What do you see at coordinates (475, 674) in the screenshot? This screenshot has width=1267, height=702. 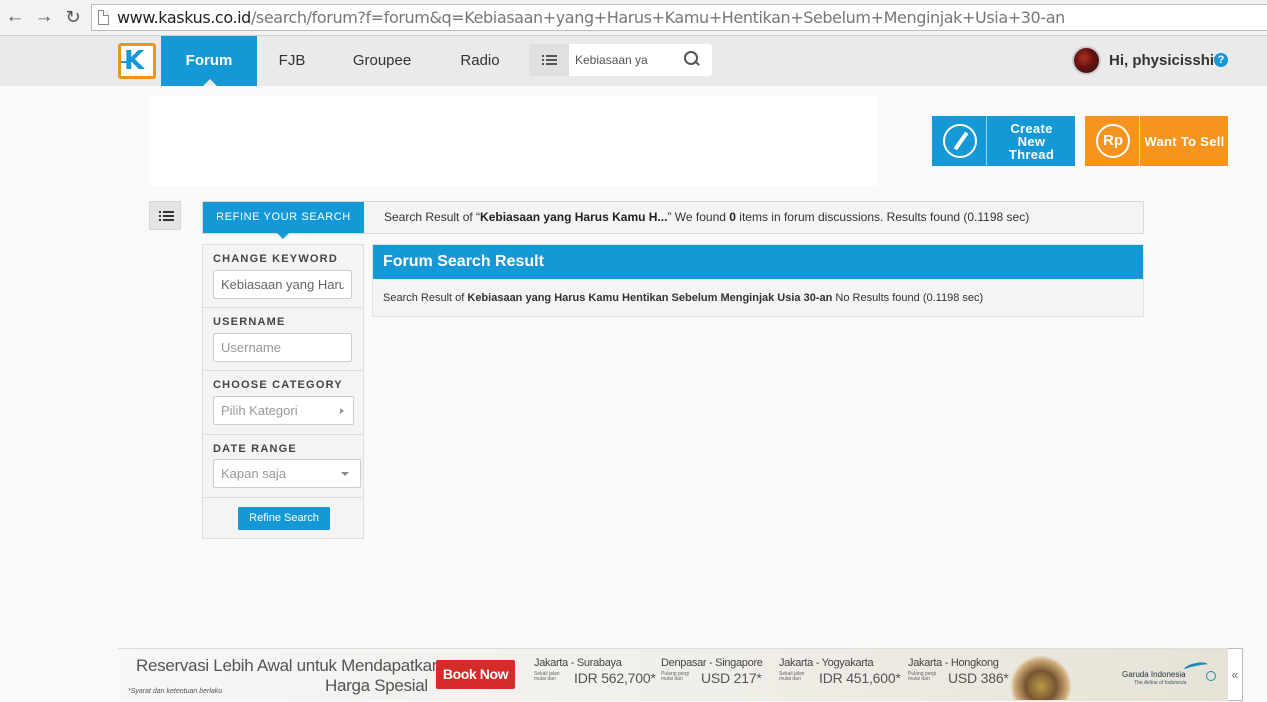 I see `book-now-button: Book Now` at bounding box center [475, 674].